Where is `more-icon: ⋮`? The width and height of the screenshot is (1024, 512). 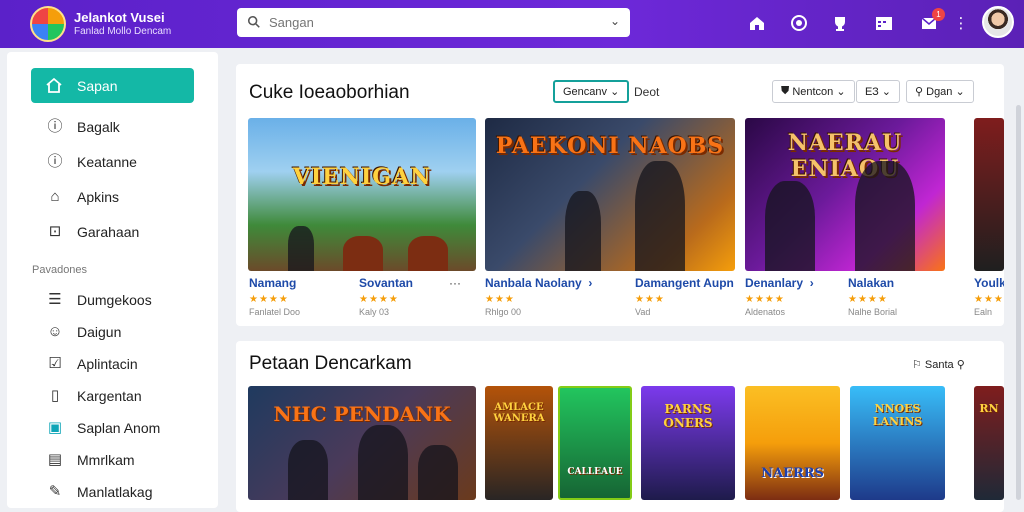 more-icon: ⋮ is located at coordinates (961, 23).